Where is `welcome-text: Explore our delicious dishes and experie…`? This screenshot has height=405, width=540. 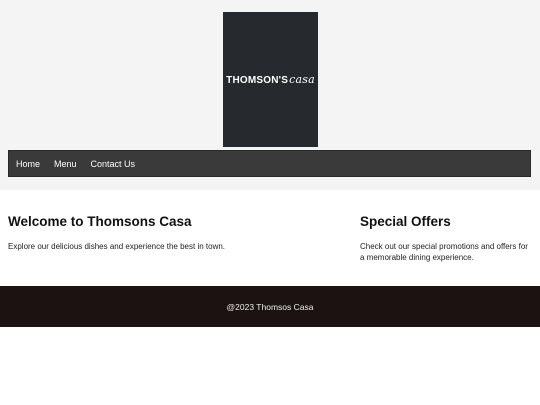
welcome-text: Explore our delicious dishes and experie… is located at coordinates (117, 246).